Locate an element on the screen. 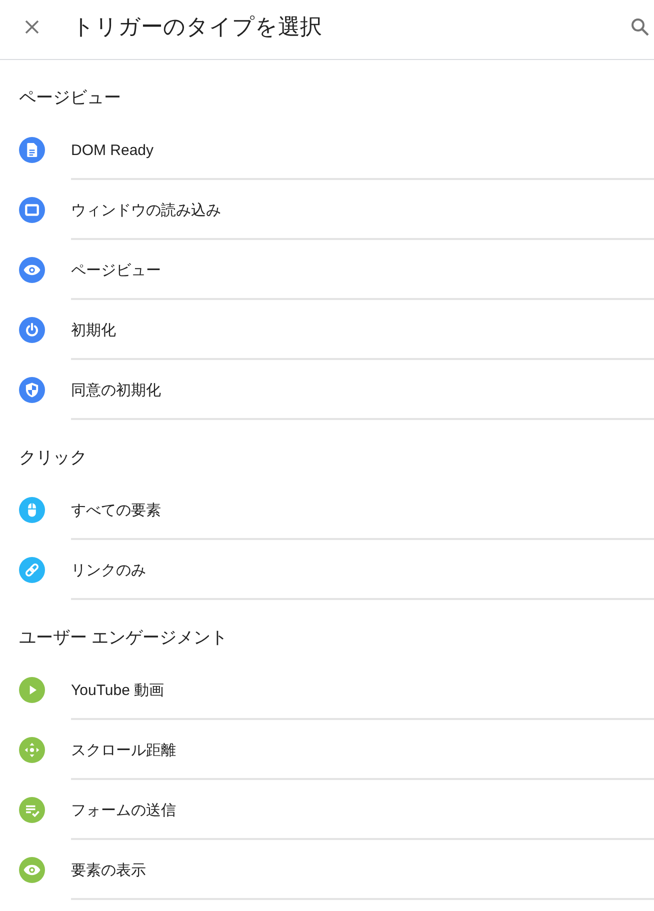 The width and height of the screenshot is (654, 911). section-heading: ページビュー is located at coordinates (70, 98).